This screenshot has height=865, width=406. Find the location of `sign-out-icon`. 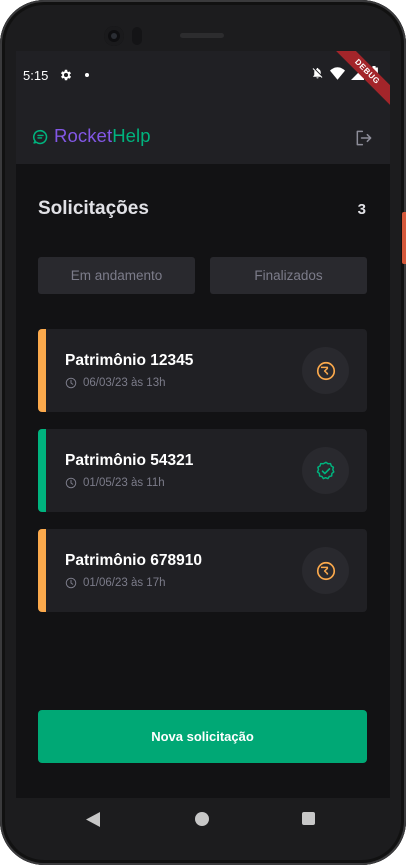

sign-out-icon is located at coordinates (364, 138).